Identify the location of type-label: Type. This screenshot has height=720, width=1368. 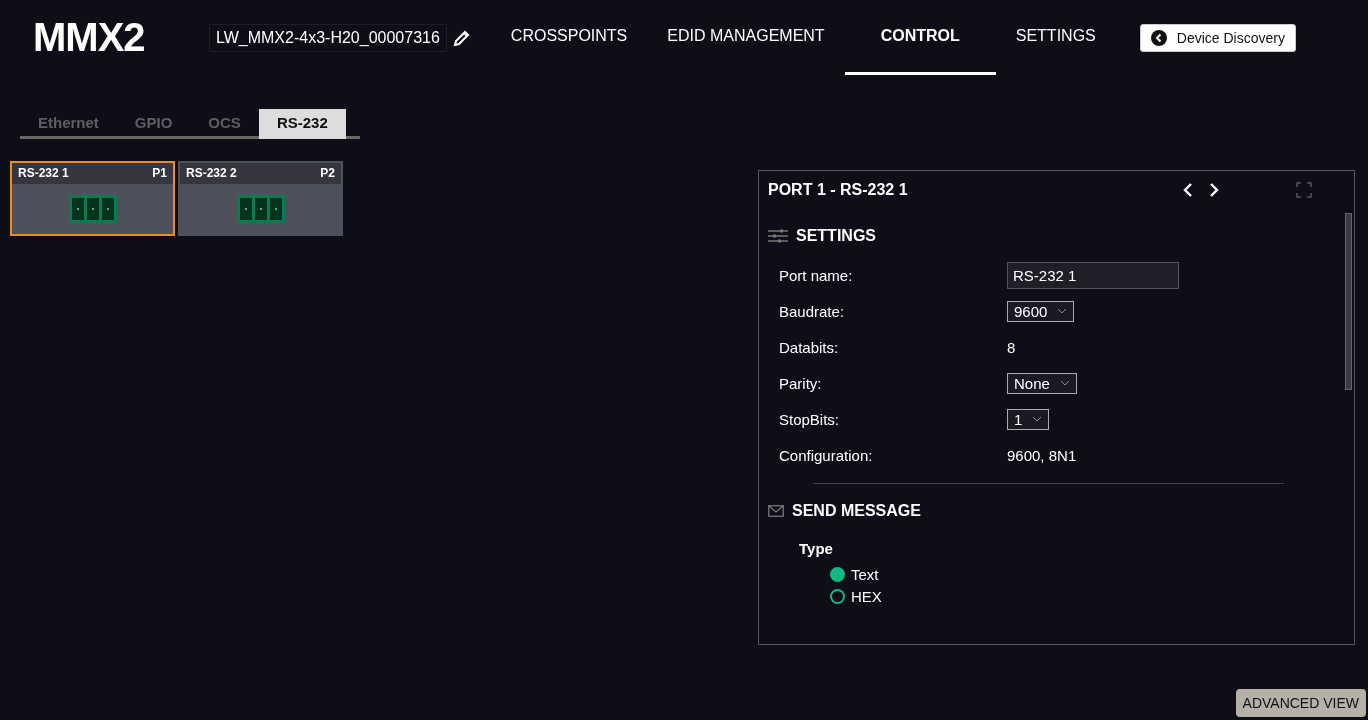
(816, 548).